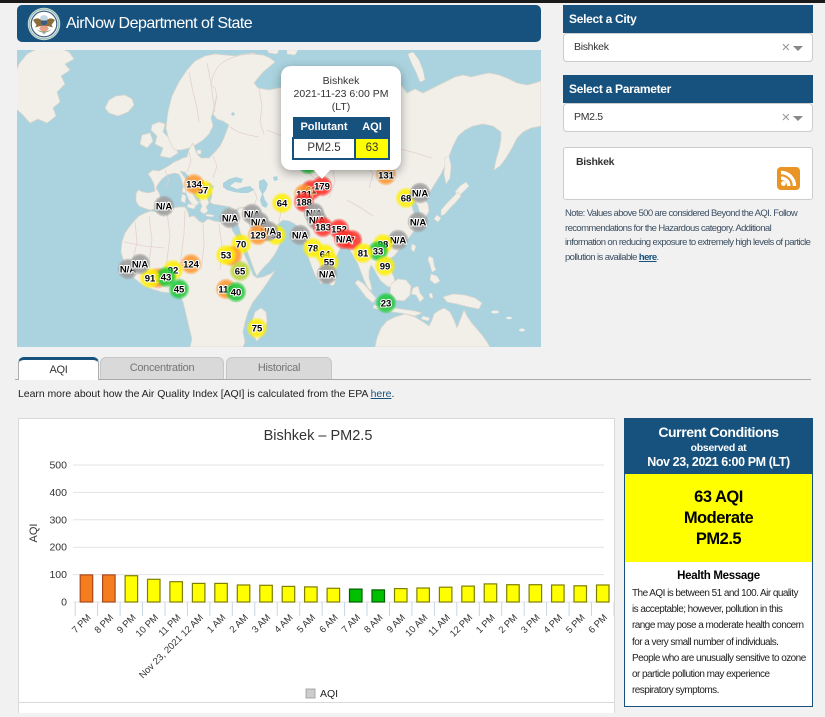  I want to click on svg-text: 99, so click(385, 266).